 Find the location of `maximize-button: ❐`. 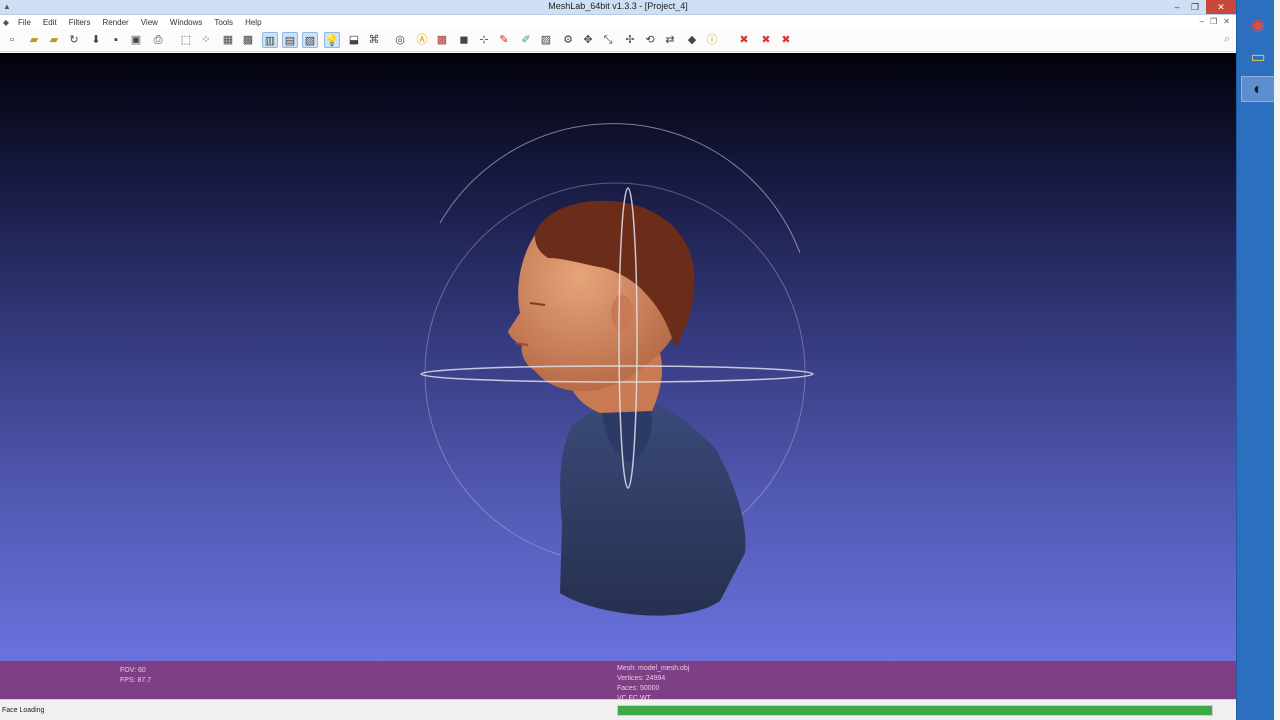

maximize-button: ❐ is located at coordinates (1195, 7).